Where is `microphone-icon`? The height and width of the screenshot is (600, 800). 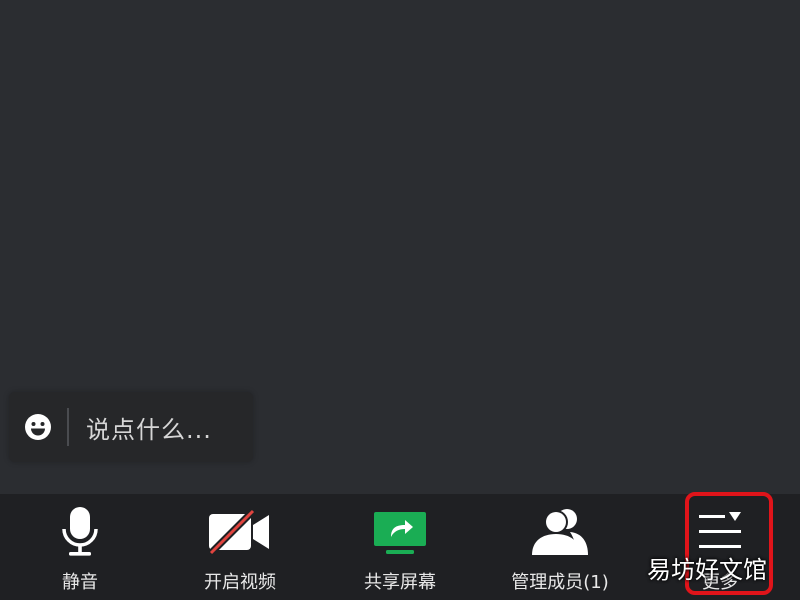
microphone-icon is located at coordinates (80, 531).